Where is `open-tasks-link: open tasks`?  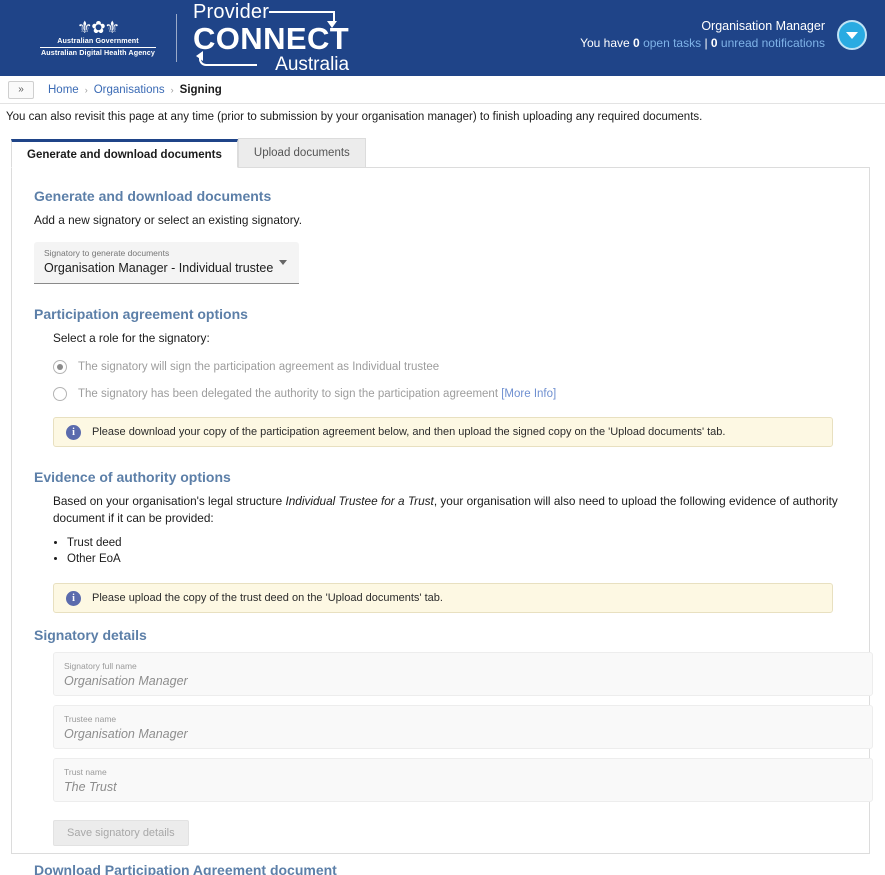
open-tasks-link: open tasks is located at coordinates (670, 43).